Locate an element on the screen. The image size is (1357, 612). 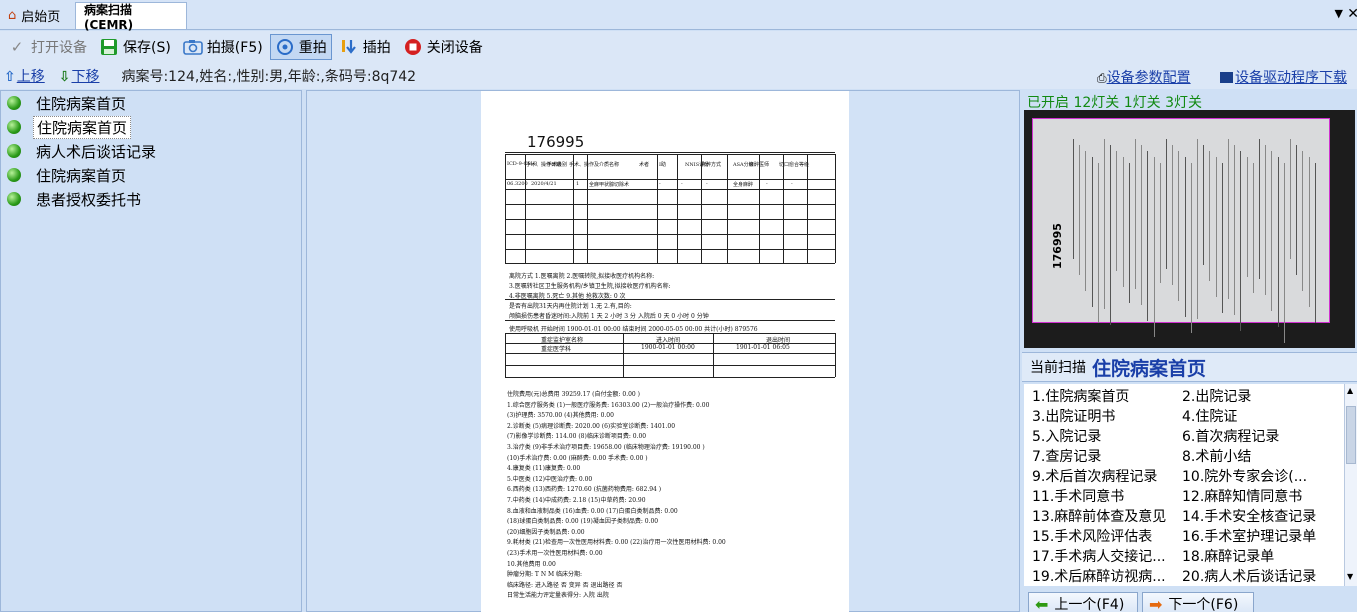
doc-type-item: 1.住院病案首页 is located at coordinates (1080, 396).